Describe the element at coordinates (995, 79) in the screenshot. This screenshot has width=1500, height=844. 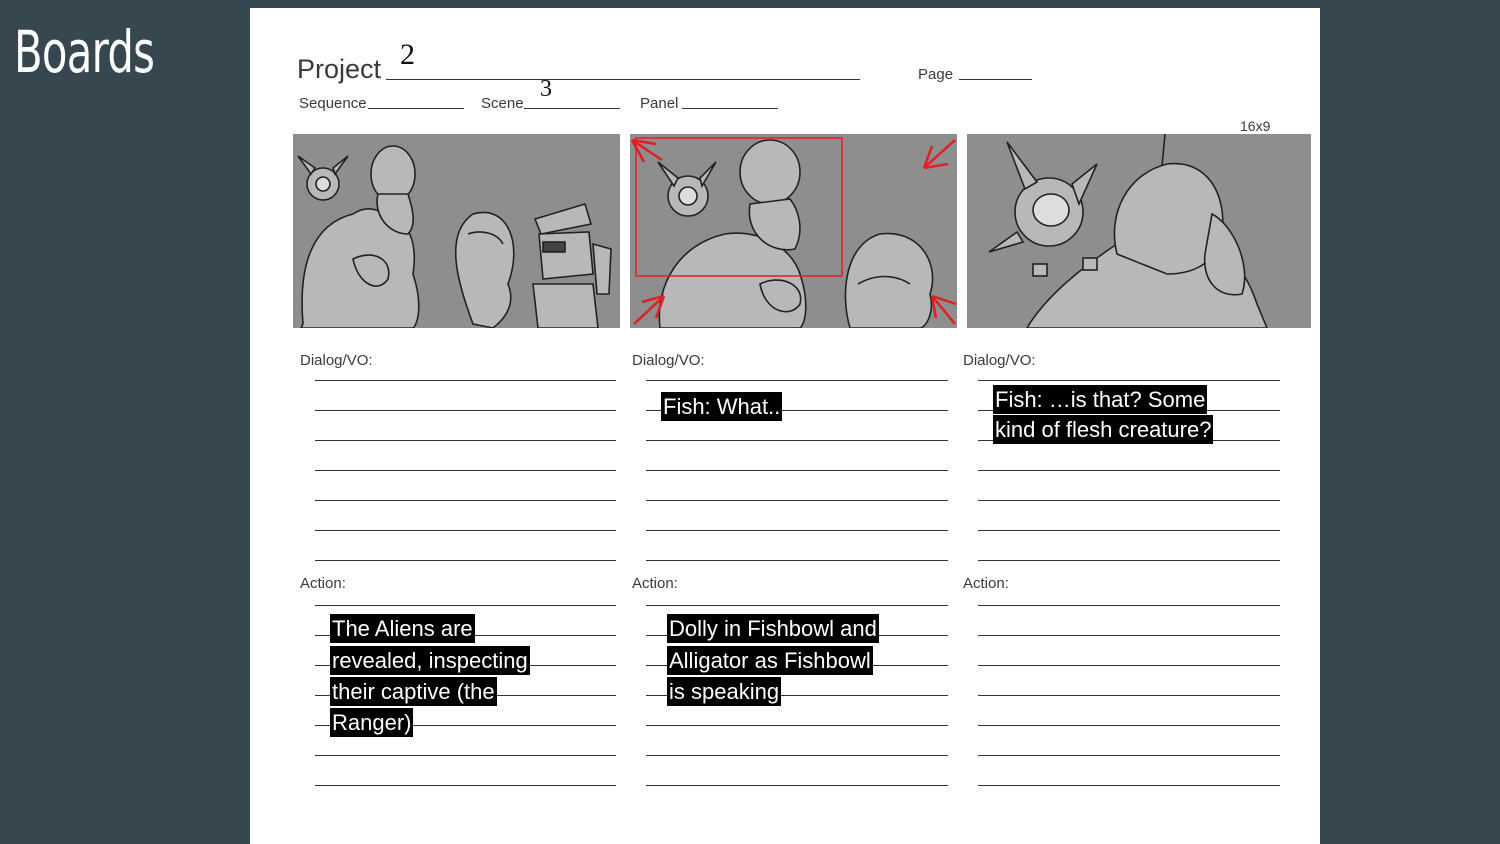
I see `page-line` at that location.